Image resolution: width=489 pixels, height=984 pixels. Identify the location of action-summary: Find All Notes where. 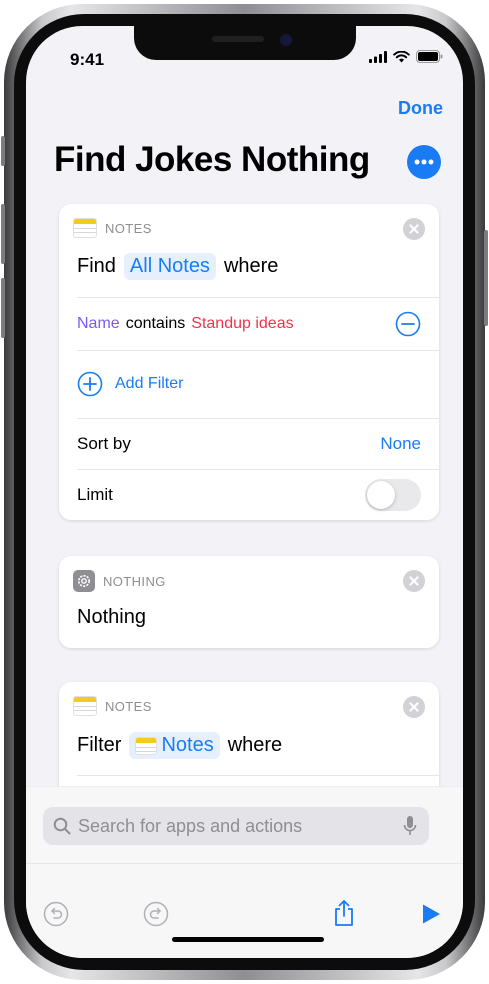
(177, 266).